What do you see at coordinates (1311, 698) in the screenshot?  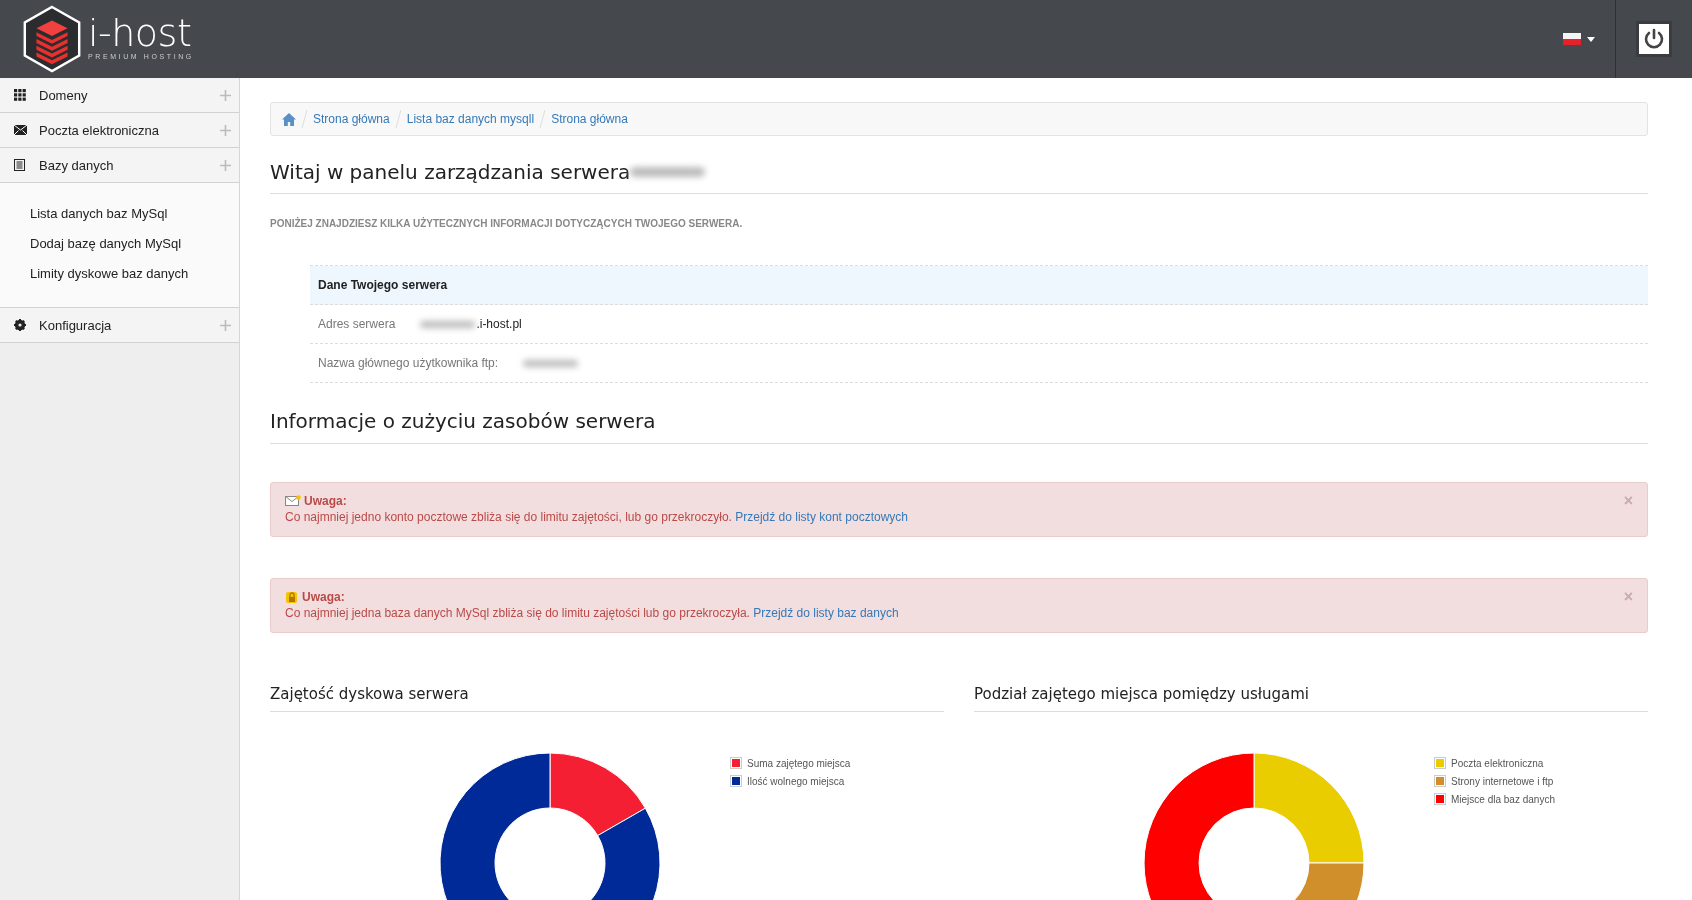 I see `chart-title: Podział zajętego miejsca pomiędzy usługami` at bounding box center [1311, 698].